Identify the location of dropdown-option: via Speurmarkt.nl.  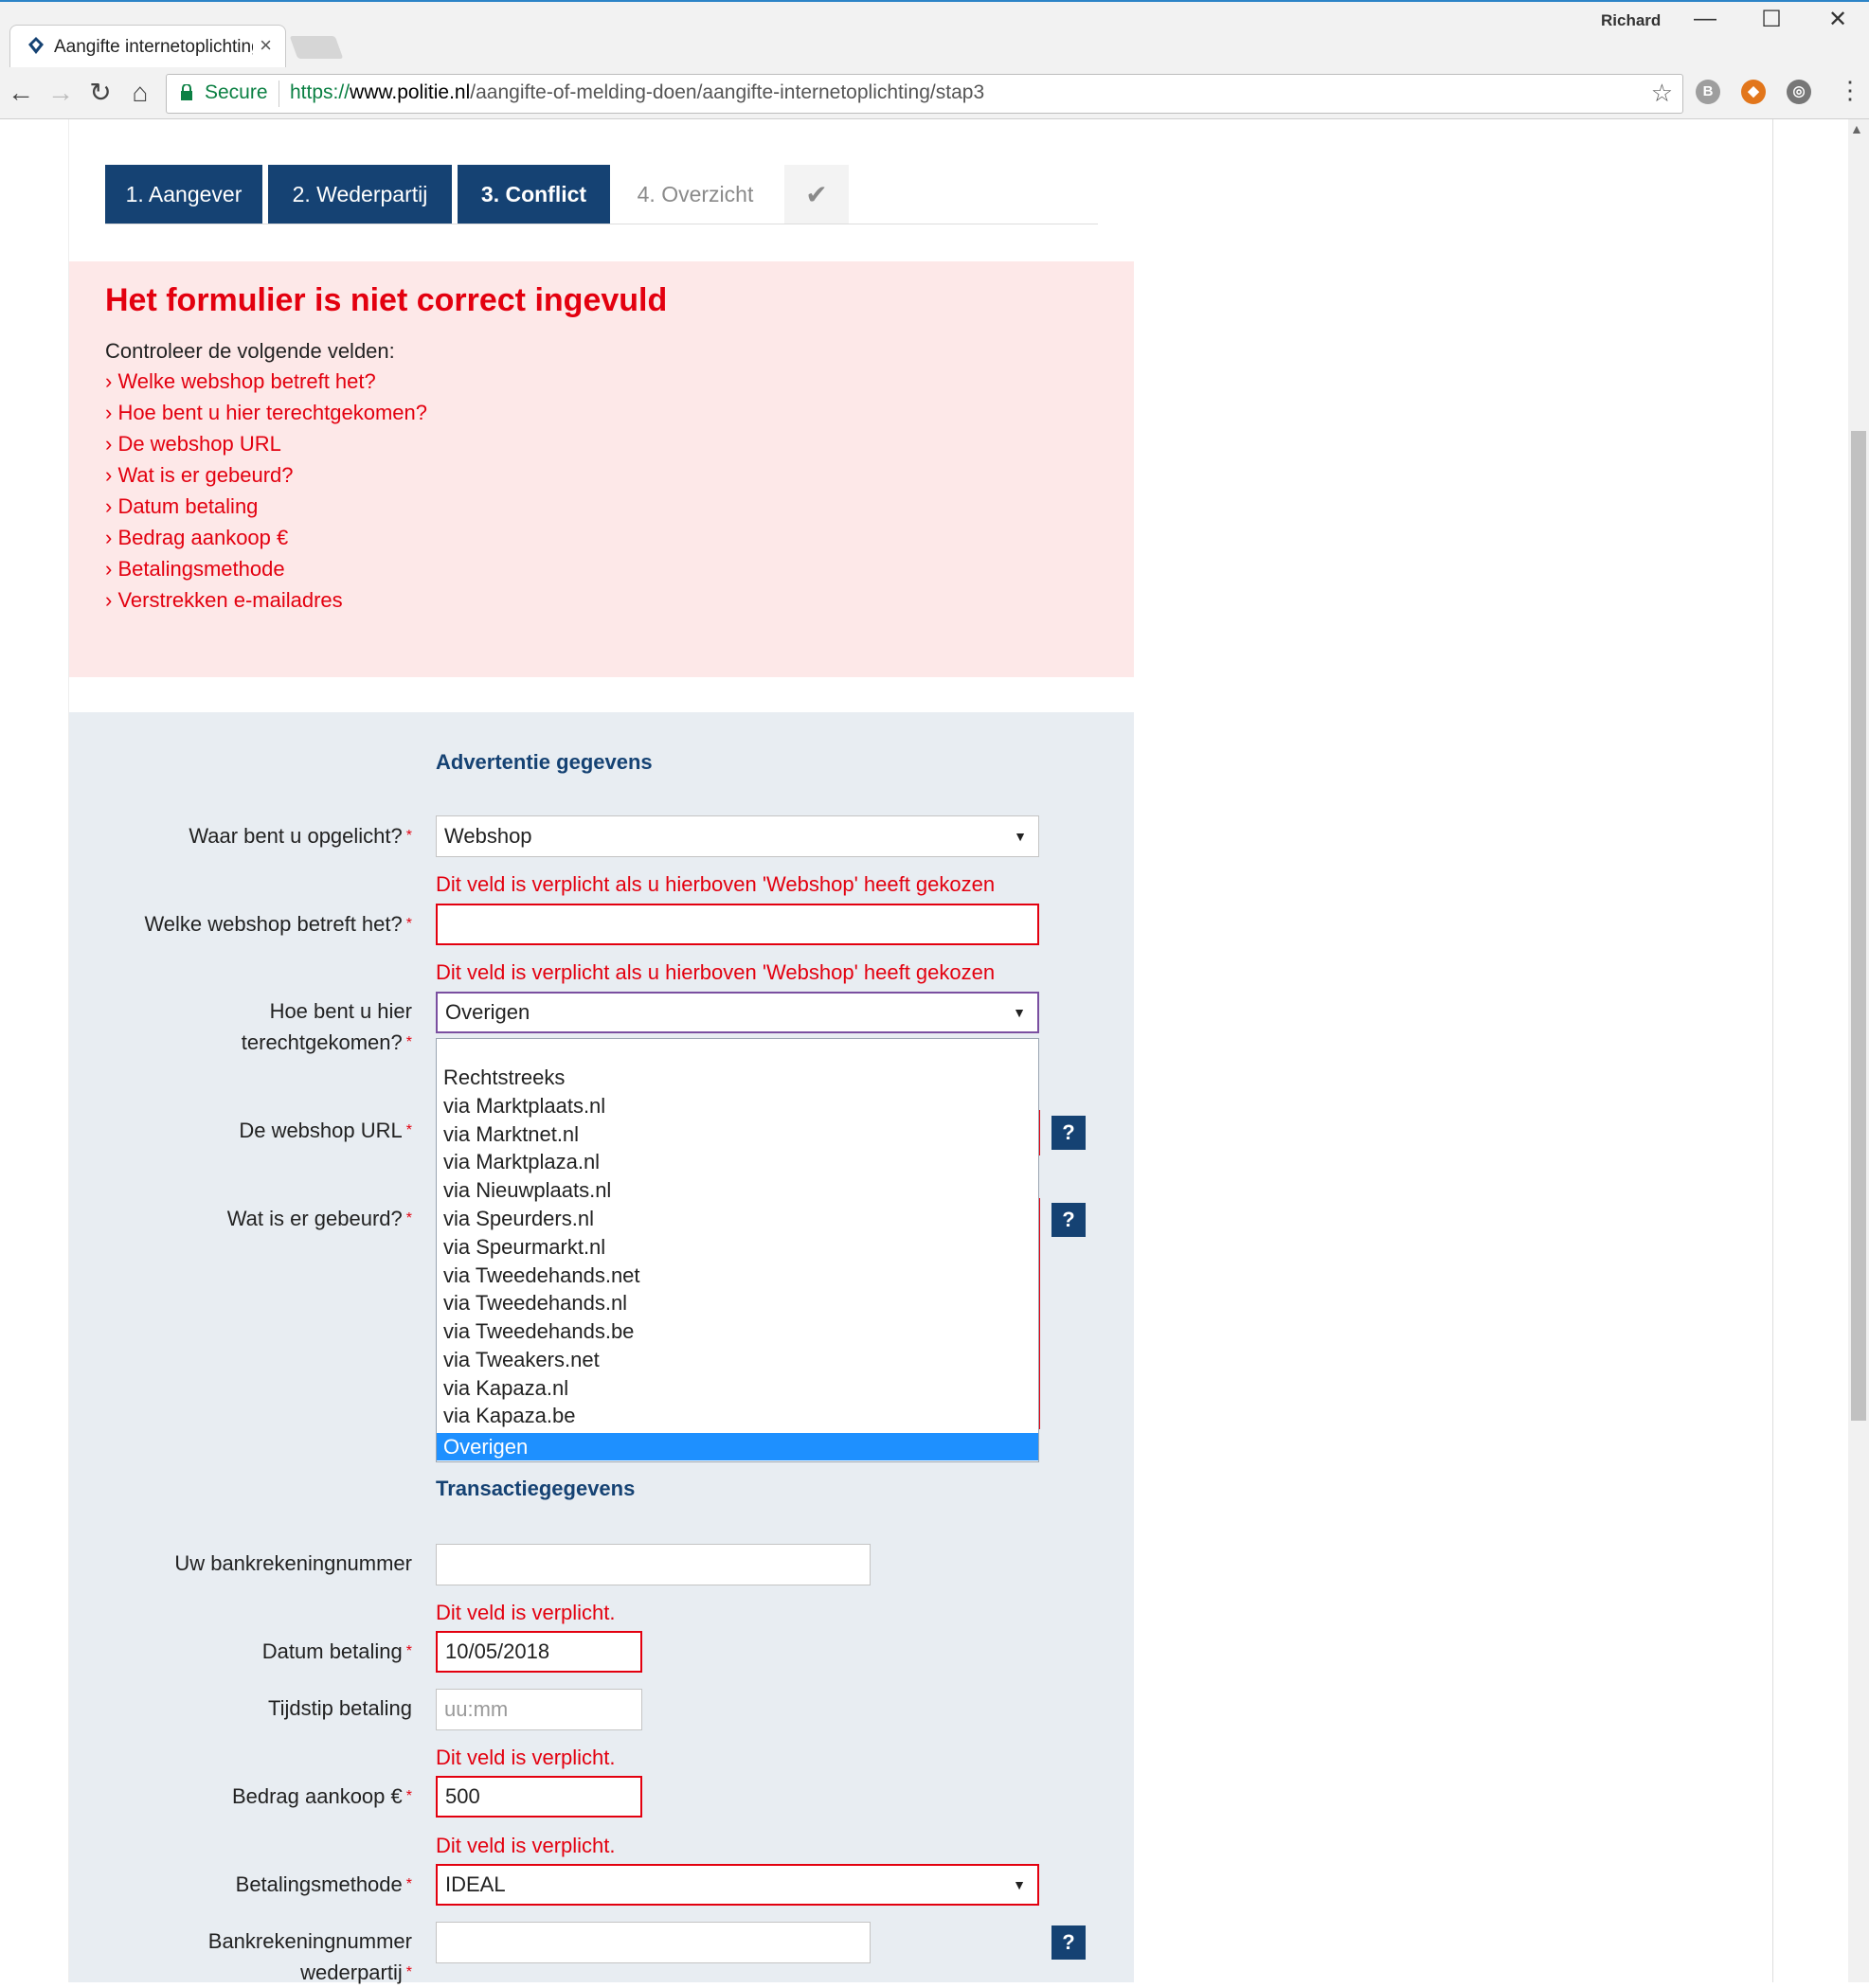
(524, 1247).